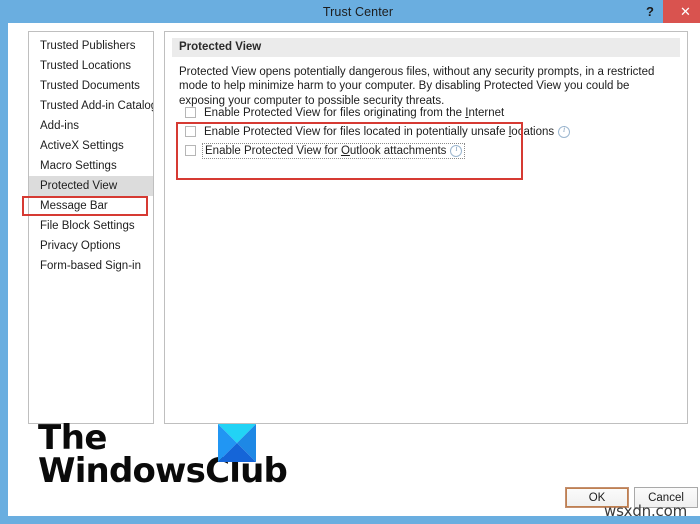 This screenshot has height=524, width=700. I want to click on info-icon-unsafe-locations, so click(564, 131).